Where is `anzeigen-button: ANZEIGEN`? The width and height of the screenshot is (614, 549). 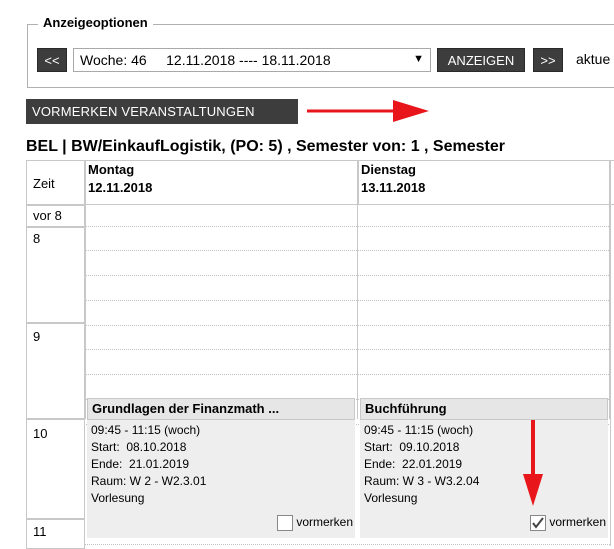
anzeigen-button: ANZEIGEN is located at coordinates (481, 60).